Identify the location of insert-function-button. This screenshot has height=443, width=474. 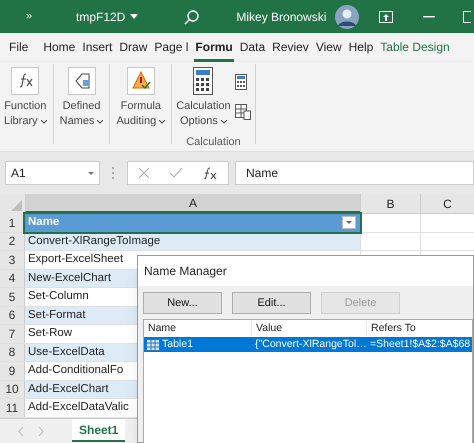
(210, 173).